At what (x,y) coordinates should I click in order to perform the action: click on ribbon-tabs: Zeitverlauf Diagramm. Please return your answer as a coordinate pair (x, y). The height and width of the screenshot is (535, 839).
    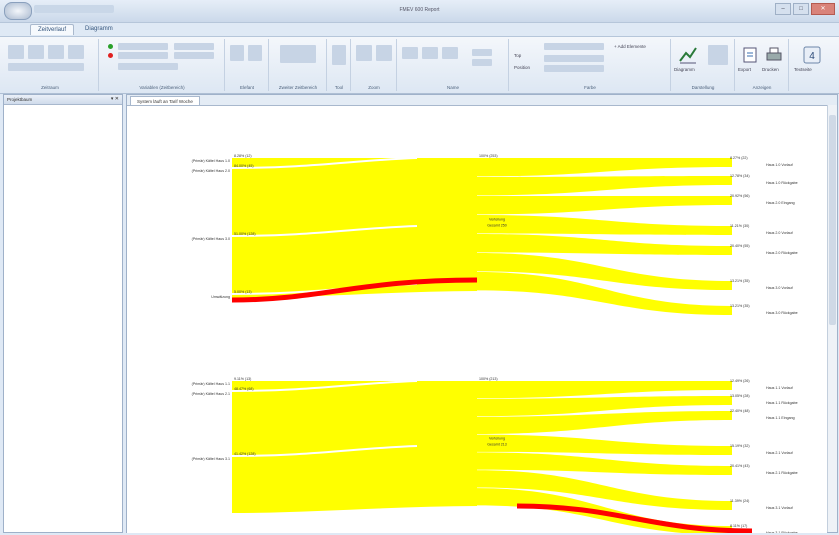
    Looking at the image, I should click on (75, 29).